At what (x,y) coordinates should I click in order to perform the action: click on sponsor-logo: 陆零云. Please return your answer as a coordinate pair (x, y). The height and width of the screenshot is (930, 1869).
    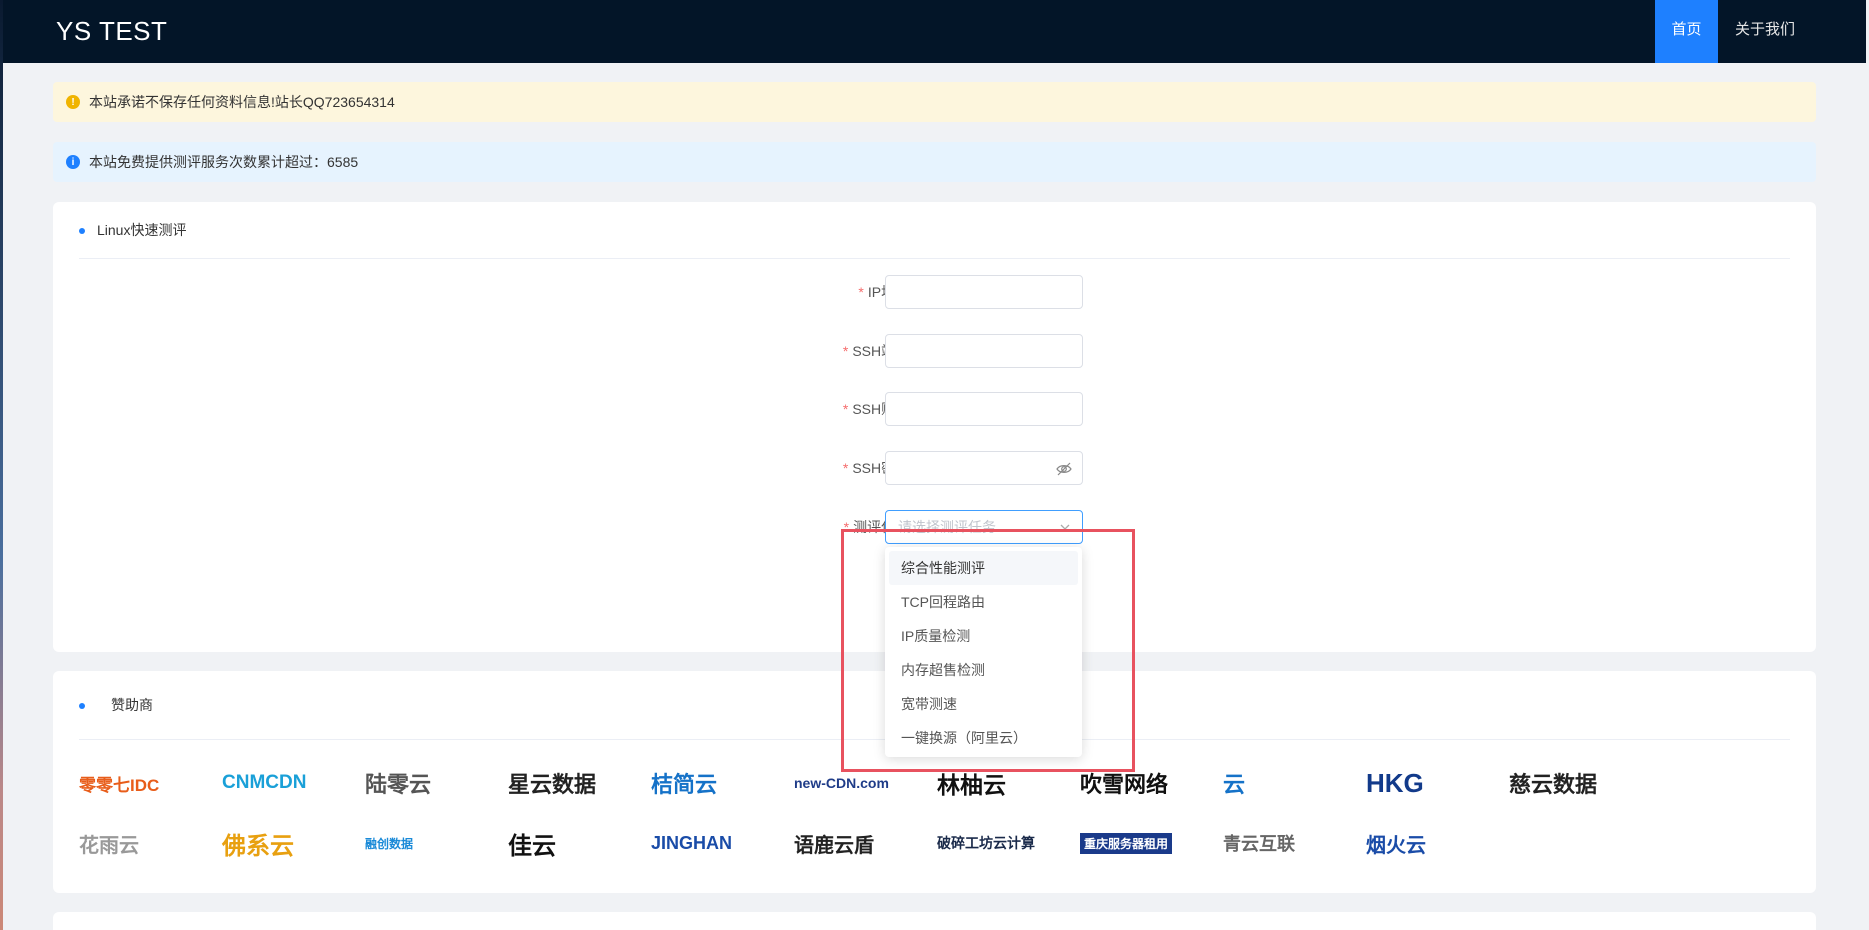
    Looking at the image, I should click on (436, 783).